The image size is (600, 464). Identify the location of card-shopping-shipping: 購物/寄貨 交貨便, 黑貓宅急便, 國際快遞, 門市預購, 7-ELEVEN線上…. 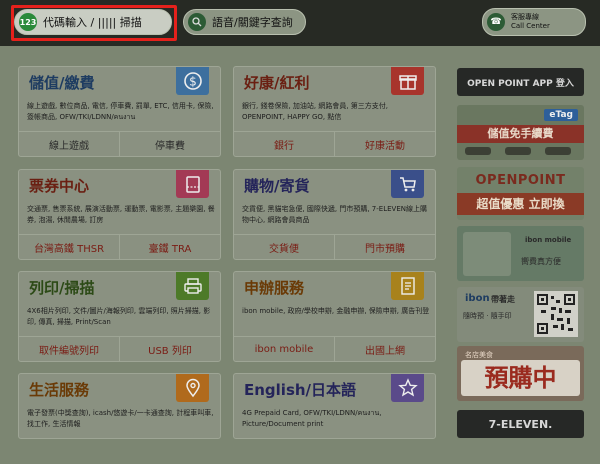
(334, 214).